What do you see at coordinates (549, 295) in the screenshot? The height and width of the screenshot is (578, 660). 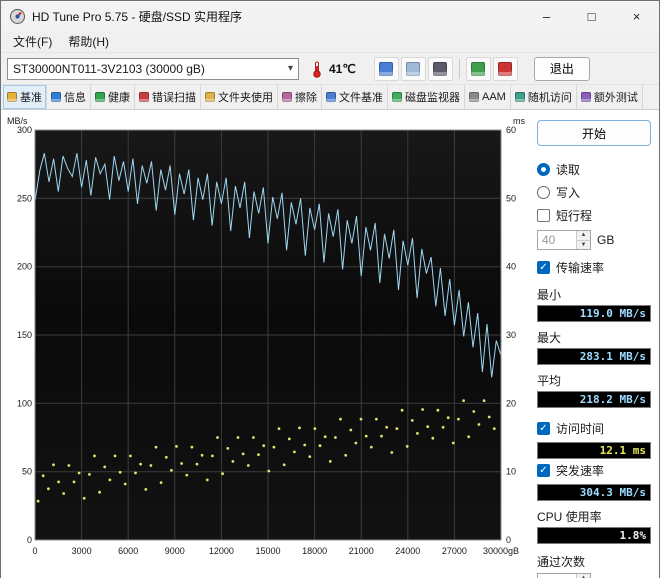 I see `min-label: 最小` at bounding box center [549, 295].